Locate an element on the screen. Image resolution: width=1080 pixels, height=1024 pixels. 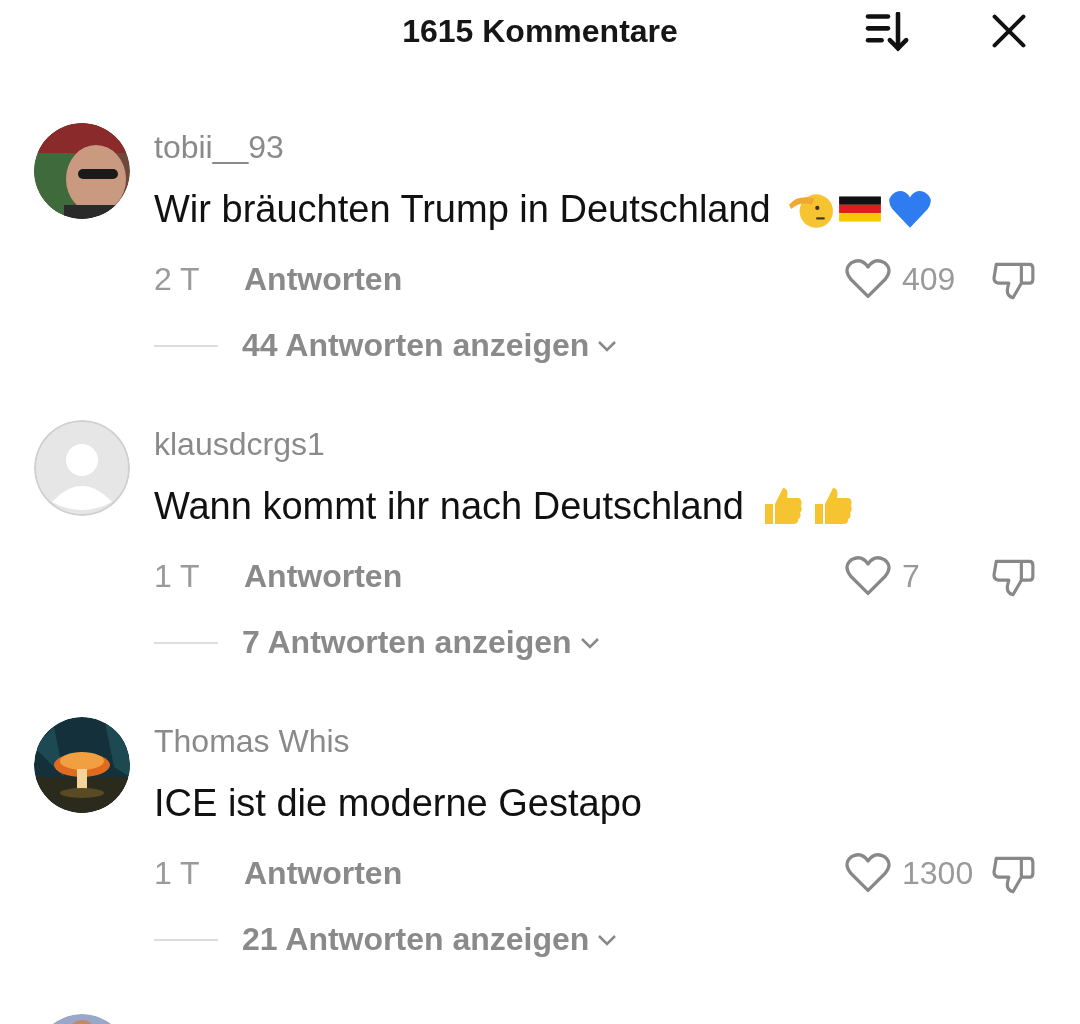
view-replies-link: 44 Antworten anzeigen is located at coordinates (416, 345).